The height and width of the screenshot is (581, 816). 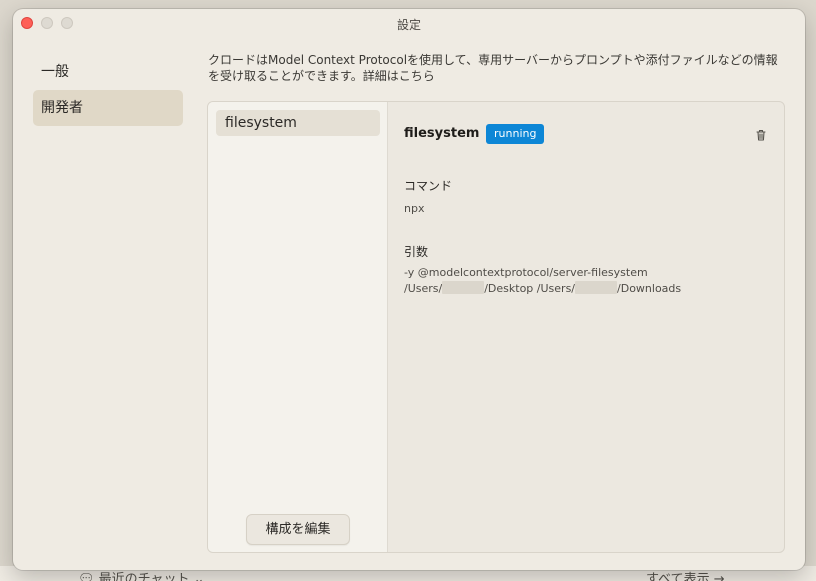 I want to click on settings-sidebar: 一般 開発者, so click(x=108, y=90).